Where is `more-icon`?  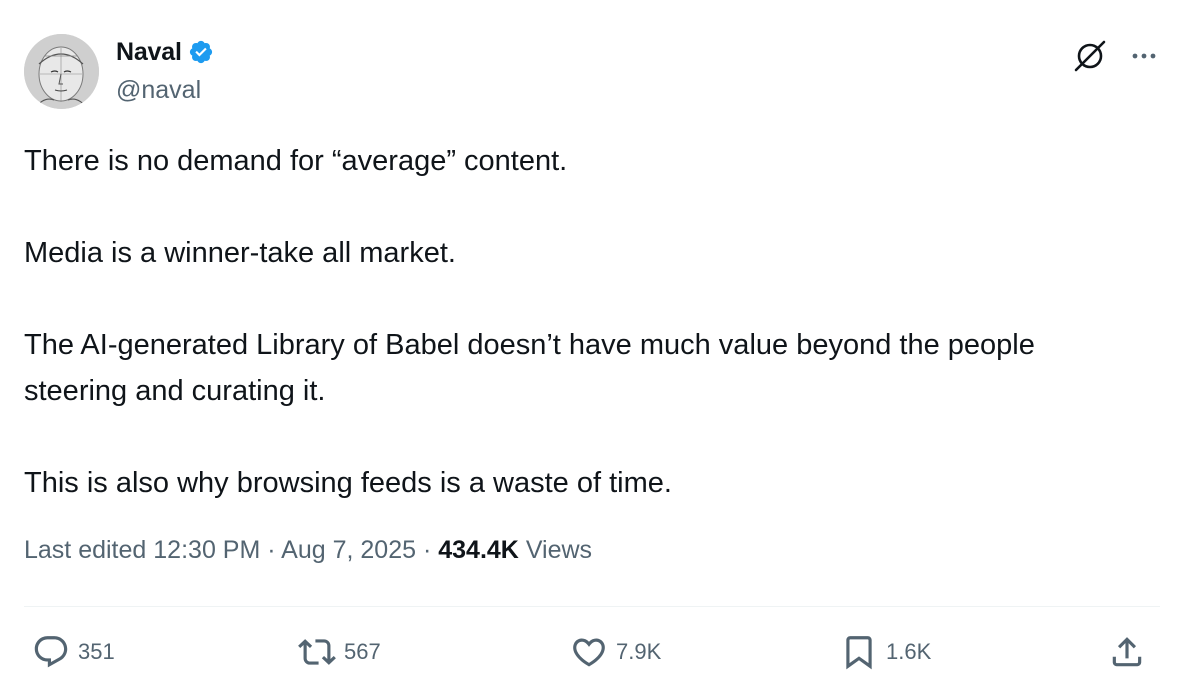
more-icon is located at coordinates (1144, 56).